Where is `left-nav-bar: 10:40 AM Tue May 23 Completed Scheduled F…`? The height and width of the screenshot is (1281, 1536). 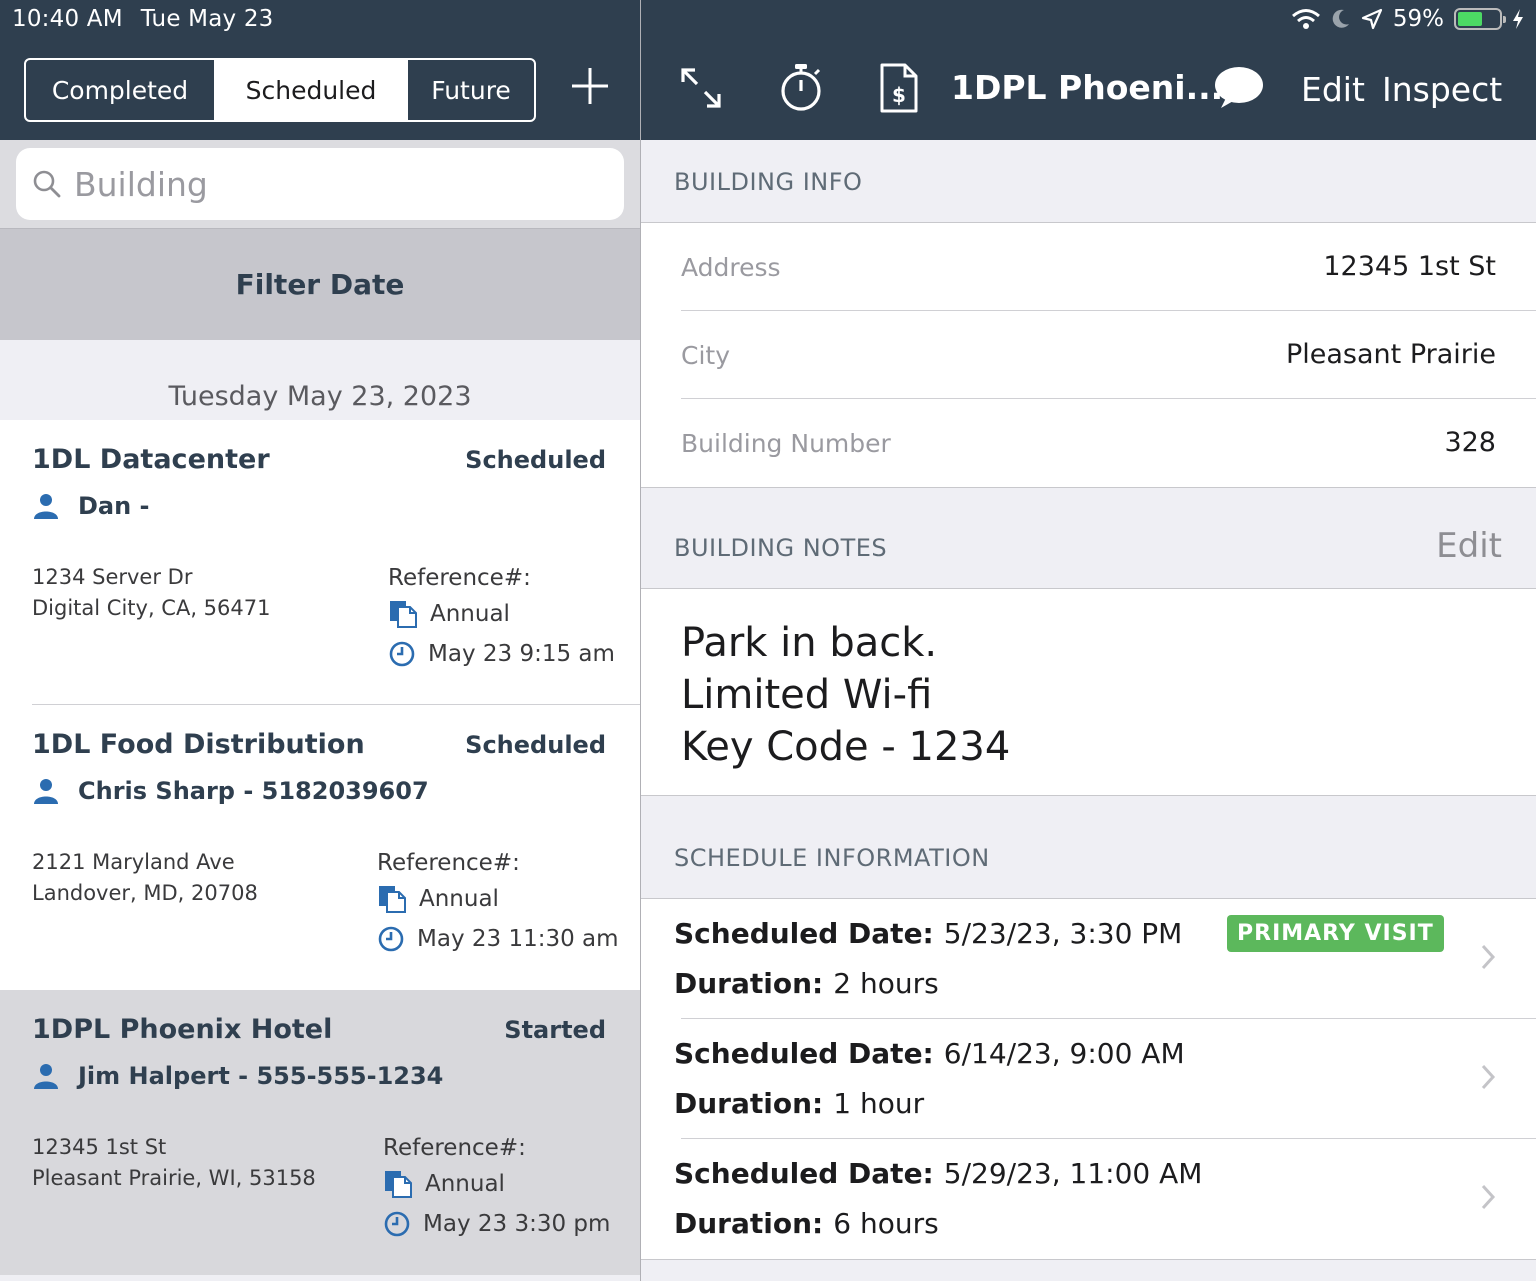 left-nav-bar: 10:40 AM Tue May 23 Completed Scheduled F… is located at coordinates (320, 70).